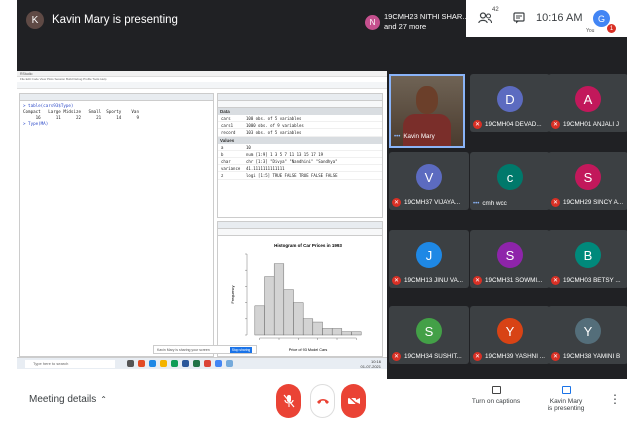 This screenshot has height=422, width=627. Describe the element at coordinates (590, 31) in the screenshot. I see `self-label: You` at that location.